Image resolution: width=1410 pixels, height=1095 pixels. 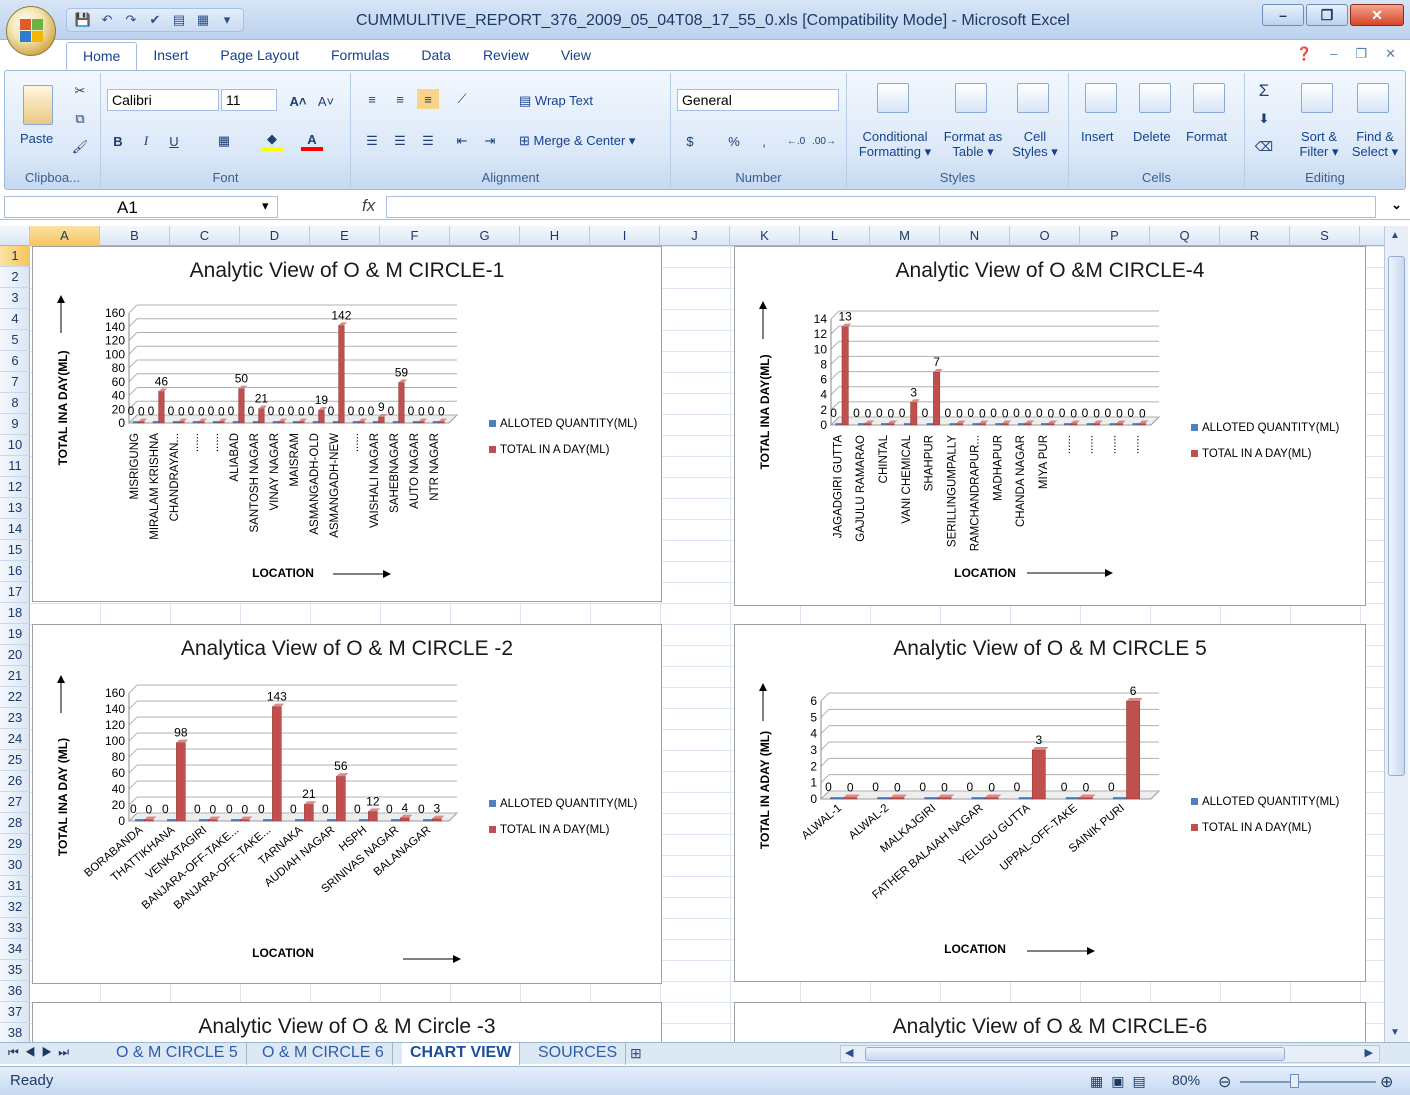 What do you see at coordinates (461, 1054) in the screenshot?
I see `sheet-tab-chart-view: CHART VIEW` at bounding box center [461, 1054].